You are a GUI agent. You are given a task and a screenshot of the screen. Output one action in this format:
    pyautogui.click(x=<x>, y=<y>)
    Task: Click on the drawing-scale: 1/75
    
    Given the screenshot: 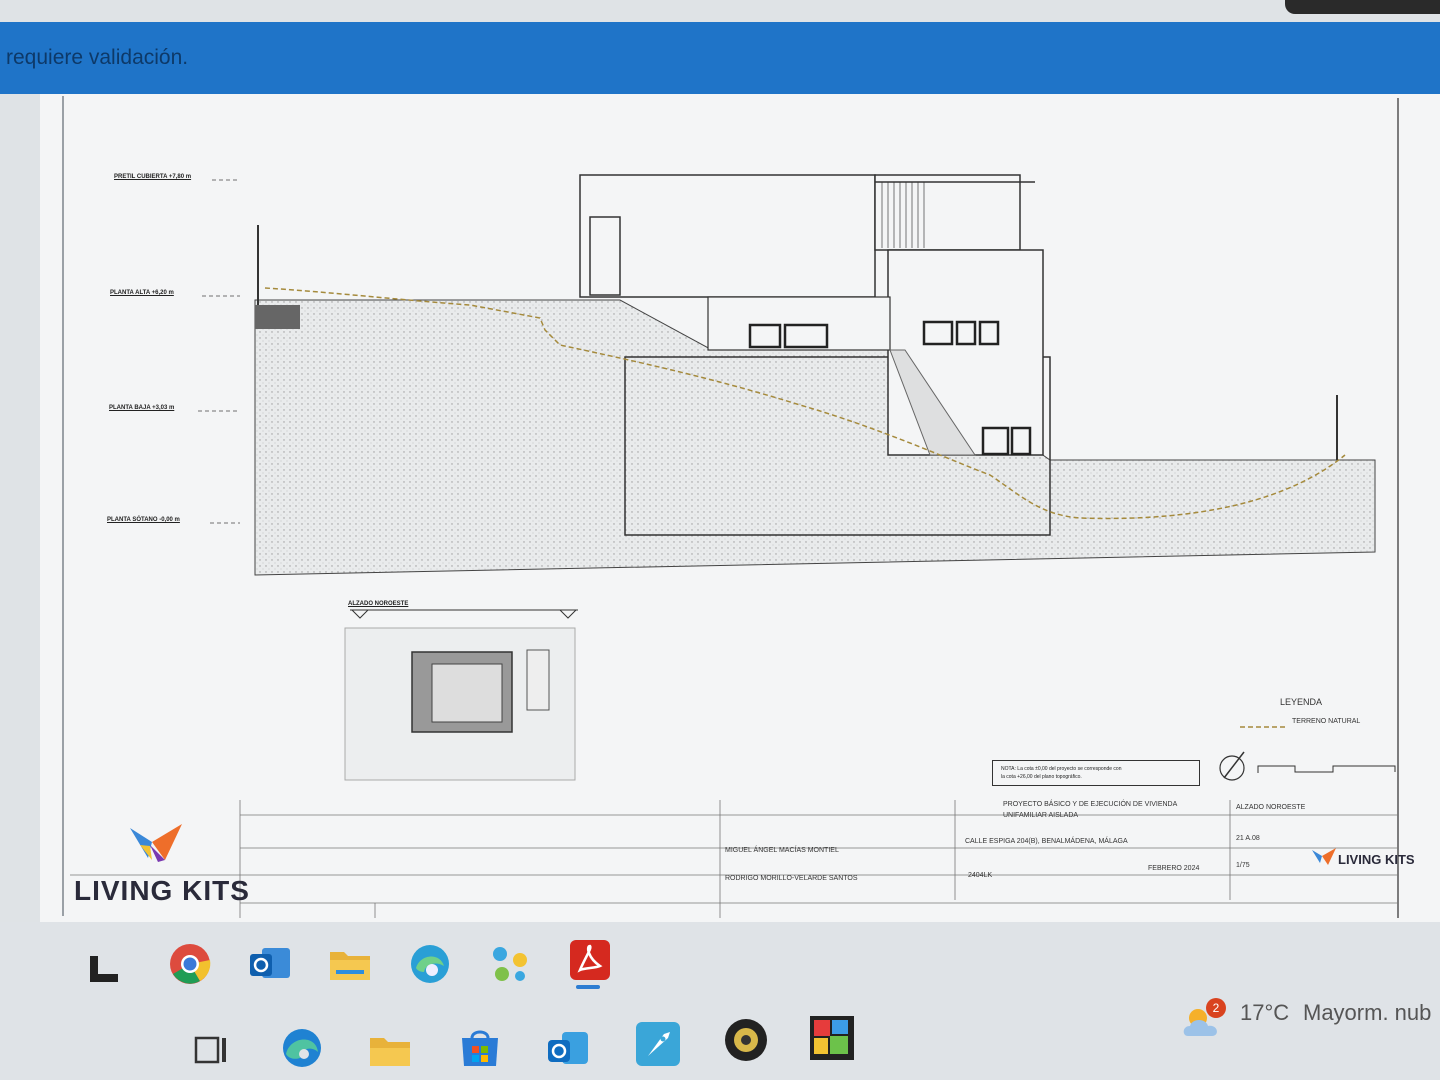 What is the action you would take?
    pyautogui.click(x=1243, y=865)
    